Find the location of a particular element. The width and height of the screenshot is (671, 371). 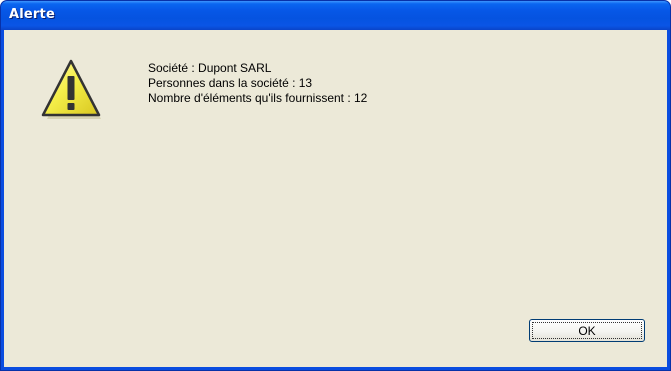

window-title: Alerte is located at coordinates (32, 14).